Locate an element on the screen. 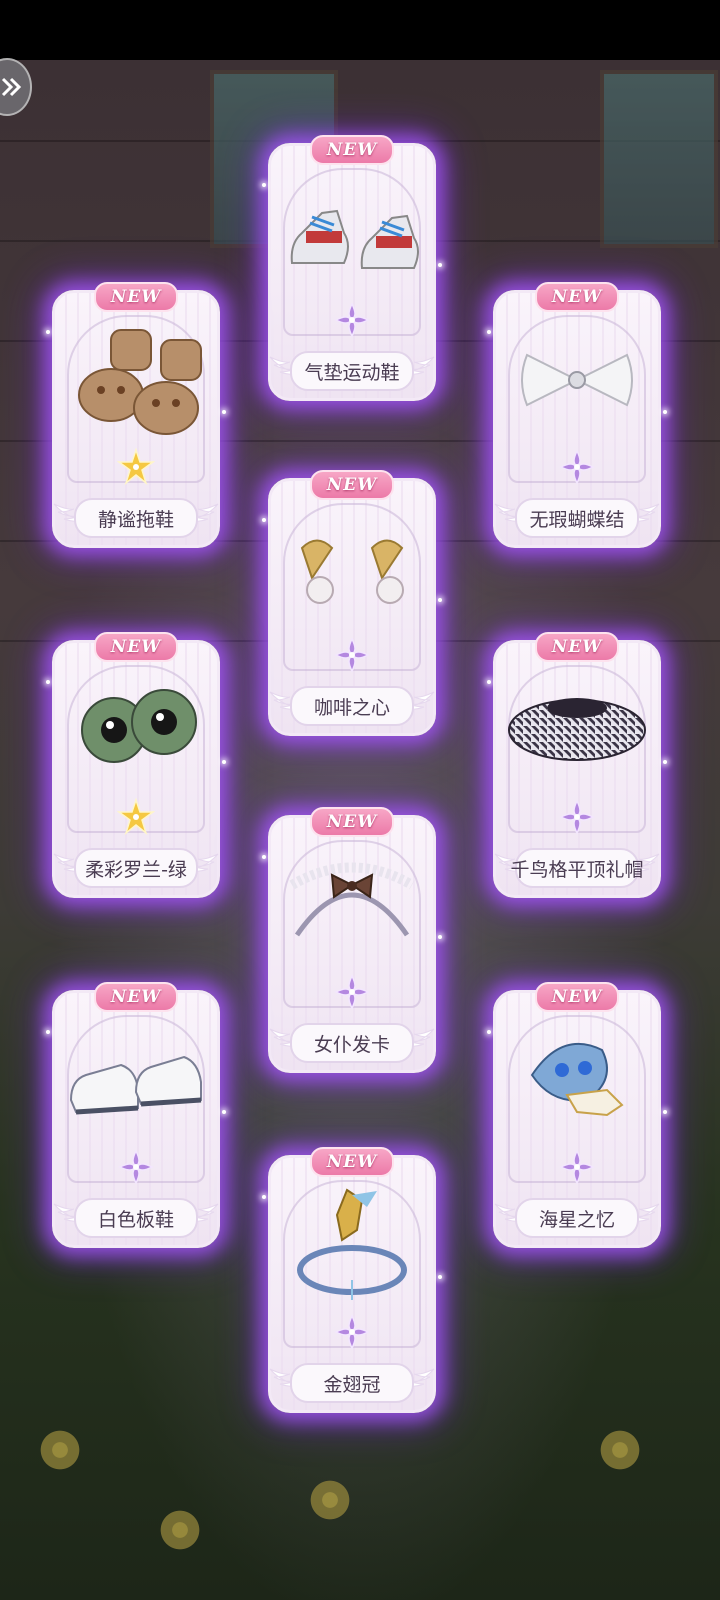 The height and width of the screenshot is (1600, 720). reward-card: 白色板鞋 NEW is located at coordinates (136, 1115).